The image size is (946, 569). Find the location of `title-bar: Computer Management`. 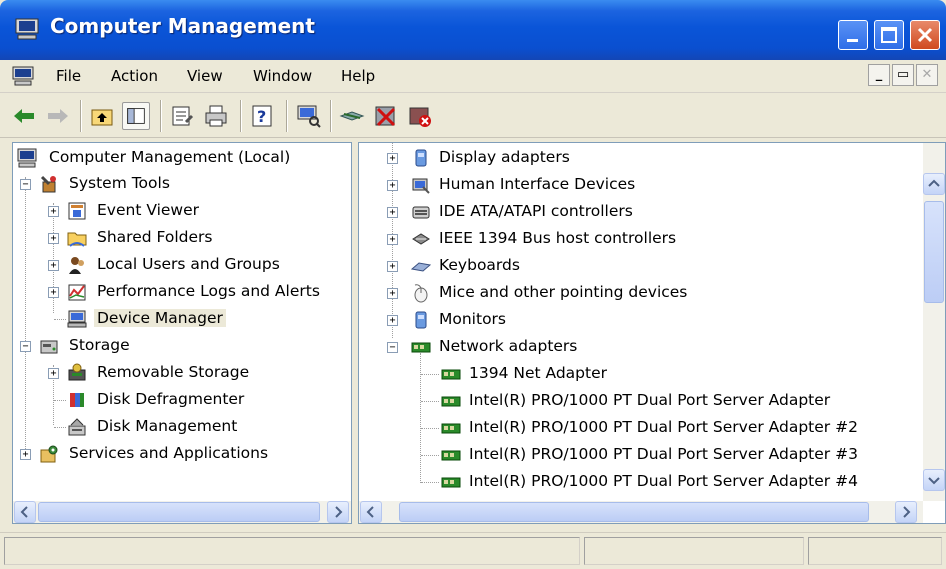

title-bar: Computer Management is located at coordinates (473, 30).